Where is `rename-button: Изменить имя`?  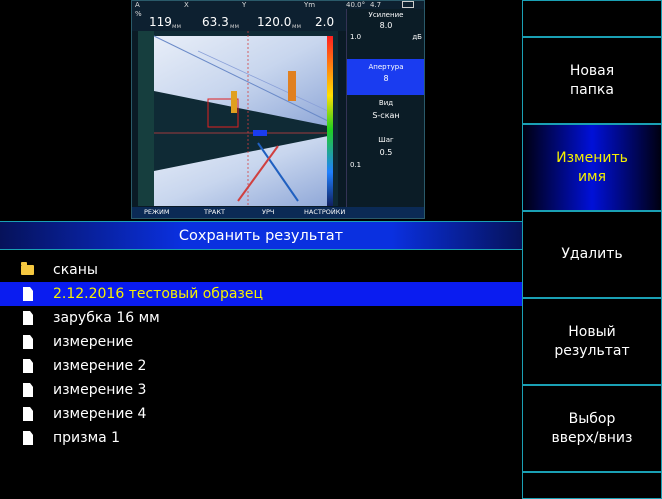 rename-button: Изменить имя is located at coordinates (592, 167).